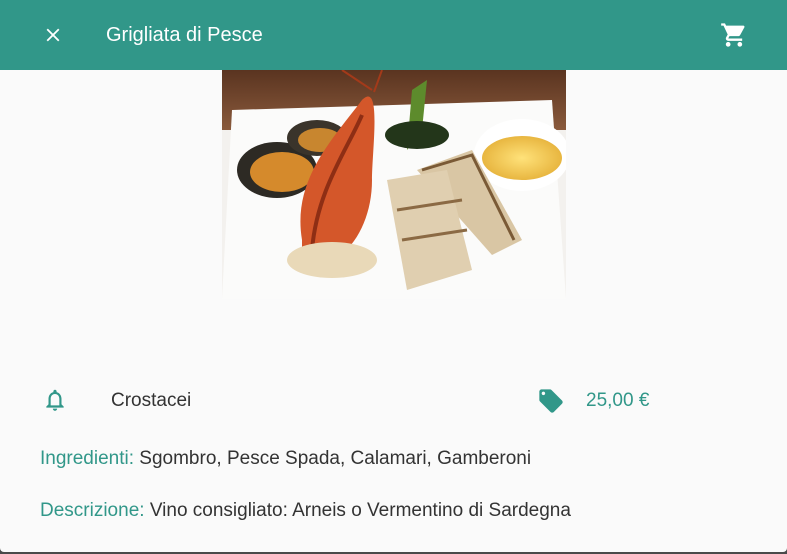 This screenshot has width=787, height=554. What do you see at coordinates (92, 510) in the screenshot?
I see `description-label: Descrizione:` at bounding box center [92, 510].